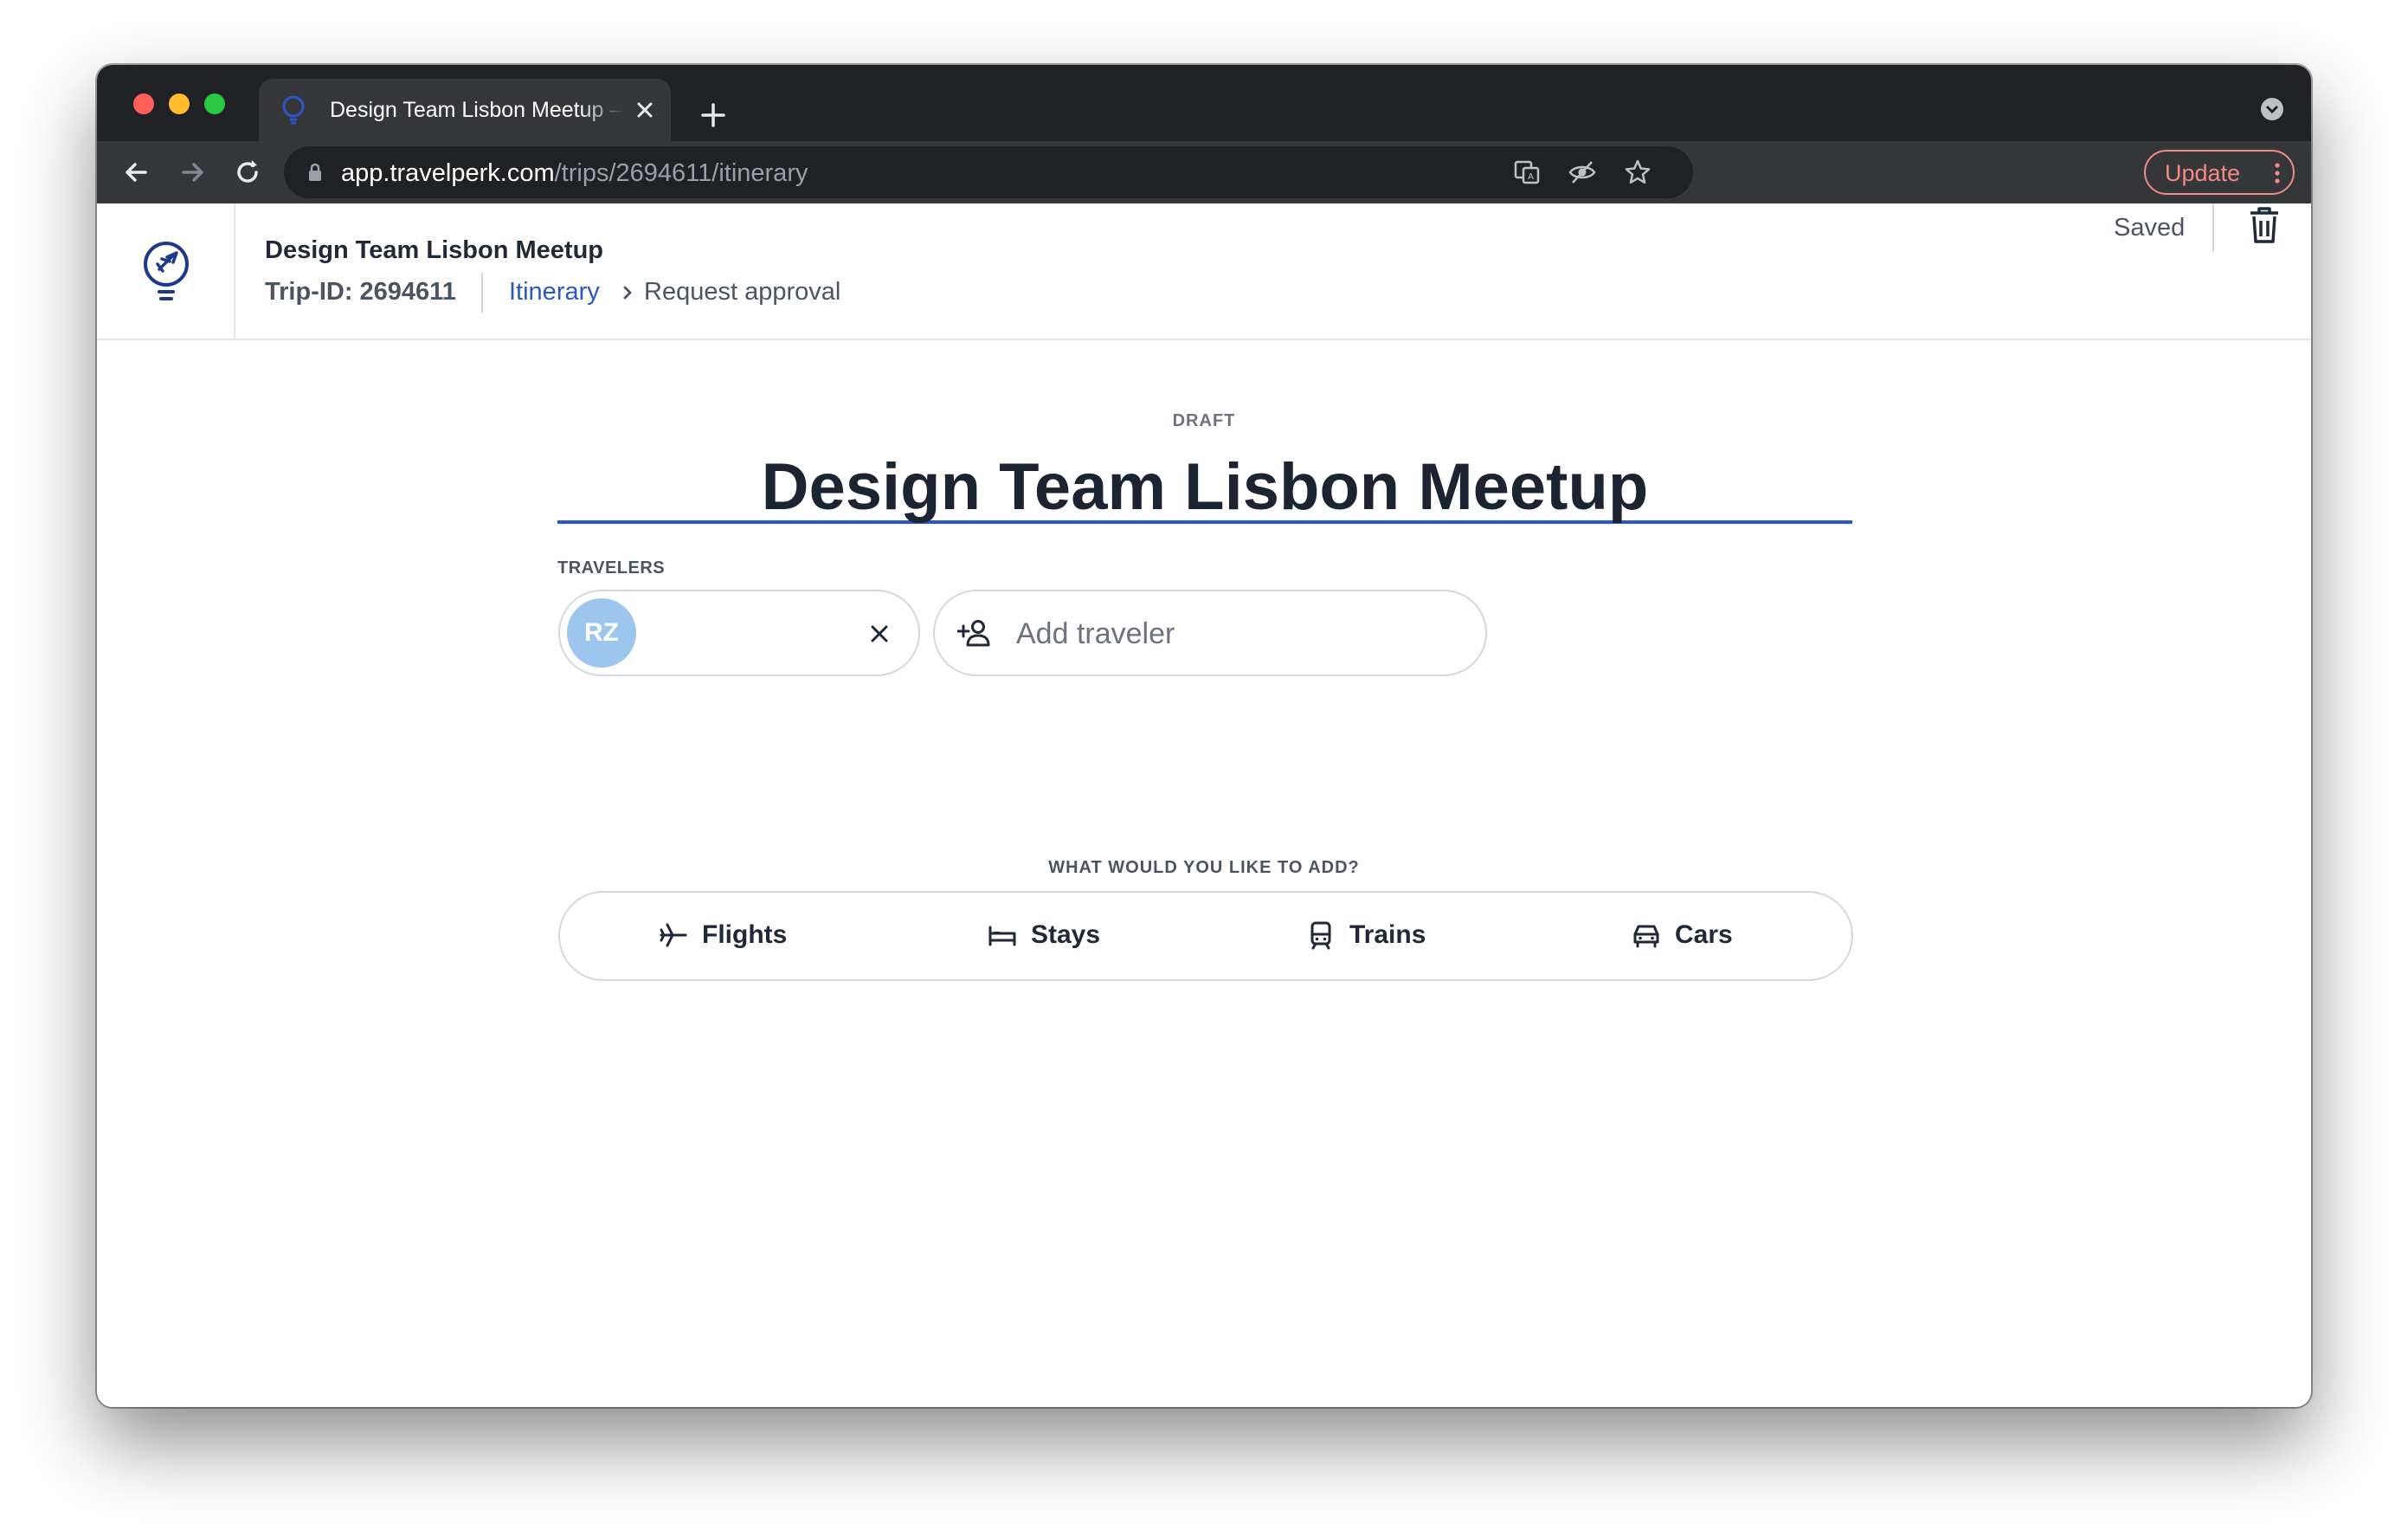  I want to click on bed-icon, so click(1002, 936).